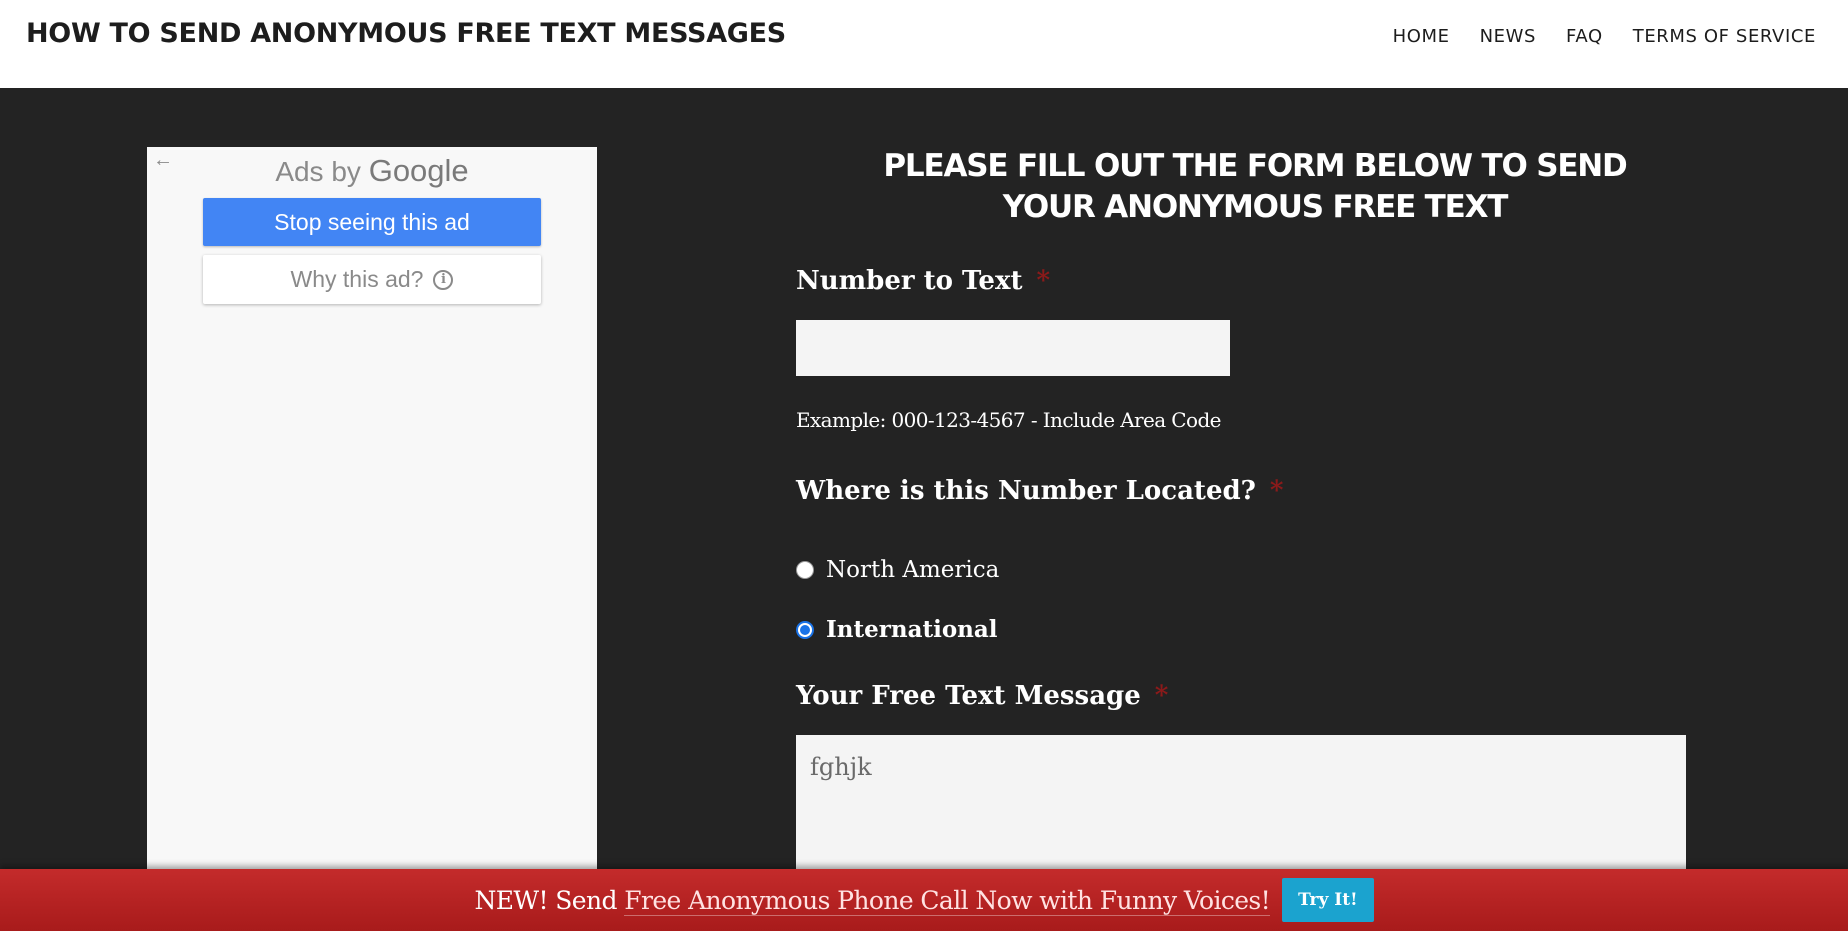 The height and width of the screenshot is (931, 1848). Describe the element at coordinates (1241, 805) in the screenshot. I see `message-textarea: fghjk` at that location.